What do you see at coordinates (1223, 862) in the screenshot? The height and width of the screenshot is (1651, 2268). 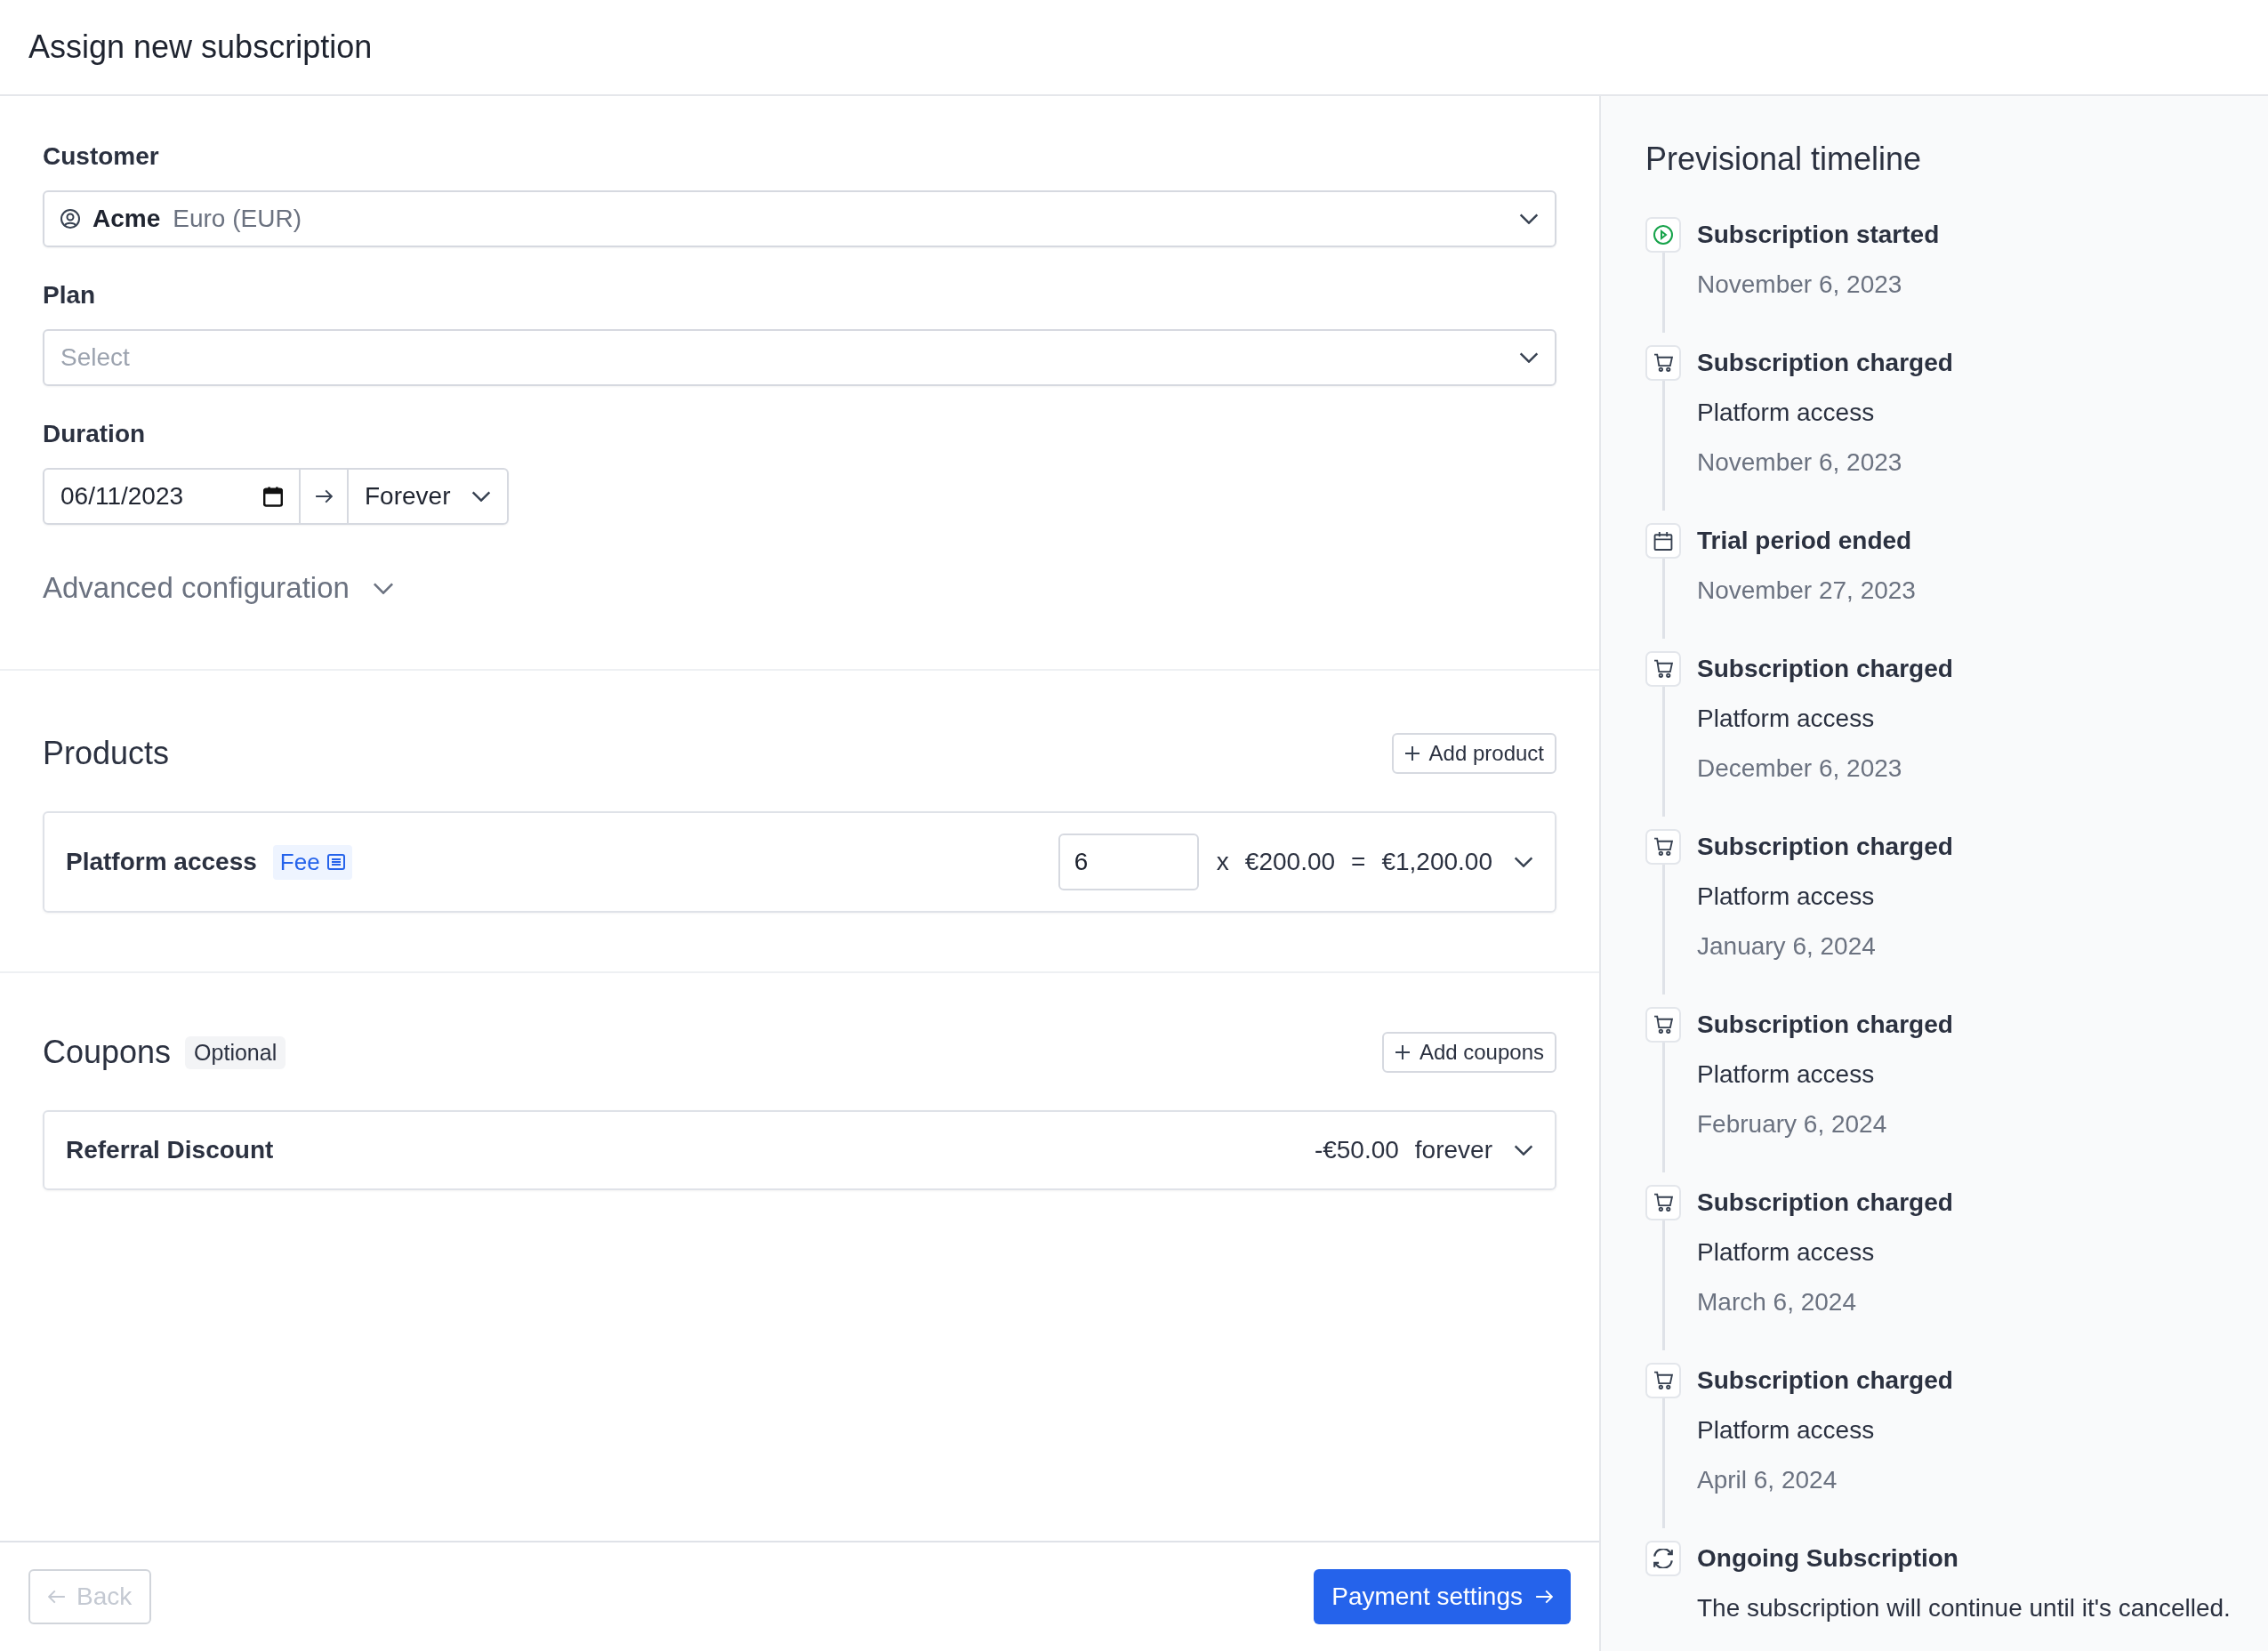 I see `multiply-sign: x` at bounding box center [1223, 862].